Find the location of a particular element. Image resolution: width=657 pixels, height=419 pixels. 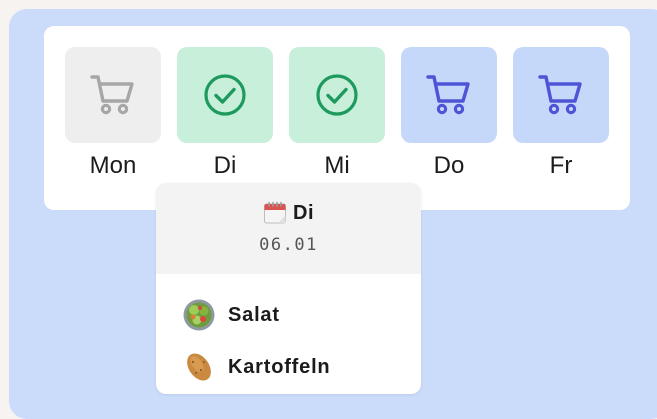

day-wednesday: Mi is located at coordinates (337, 113).